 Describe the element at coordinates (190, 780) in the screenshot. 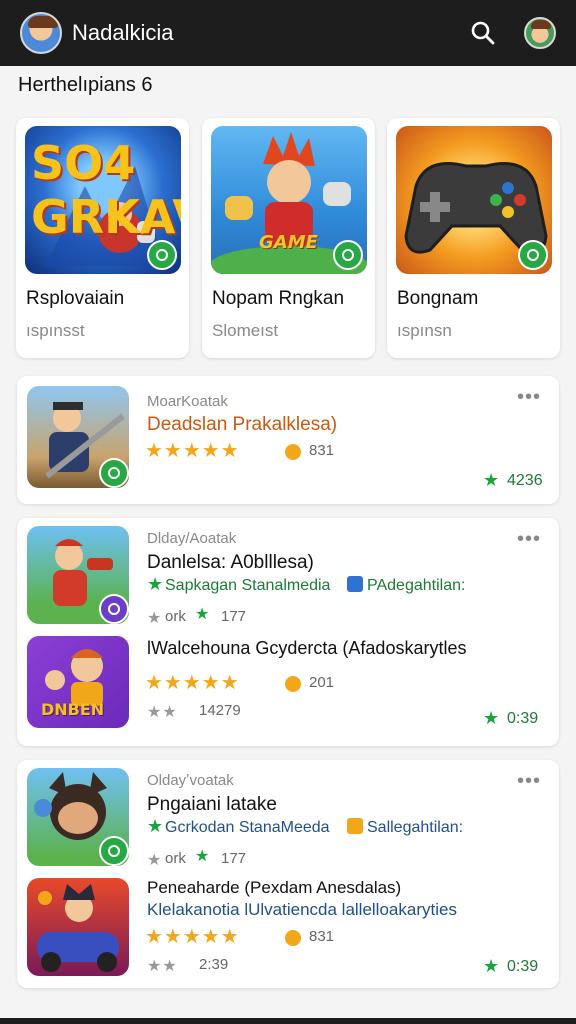

I see `developer-name: Oldayʼvoatak` at that location.